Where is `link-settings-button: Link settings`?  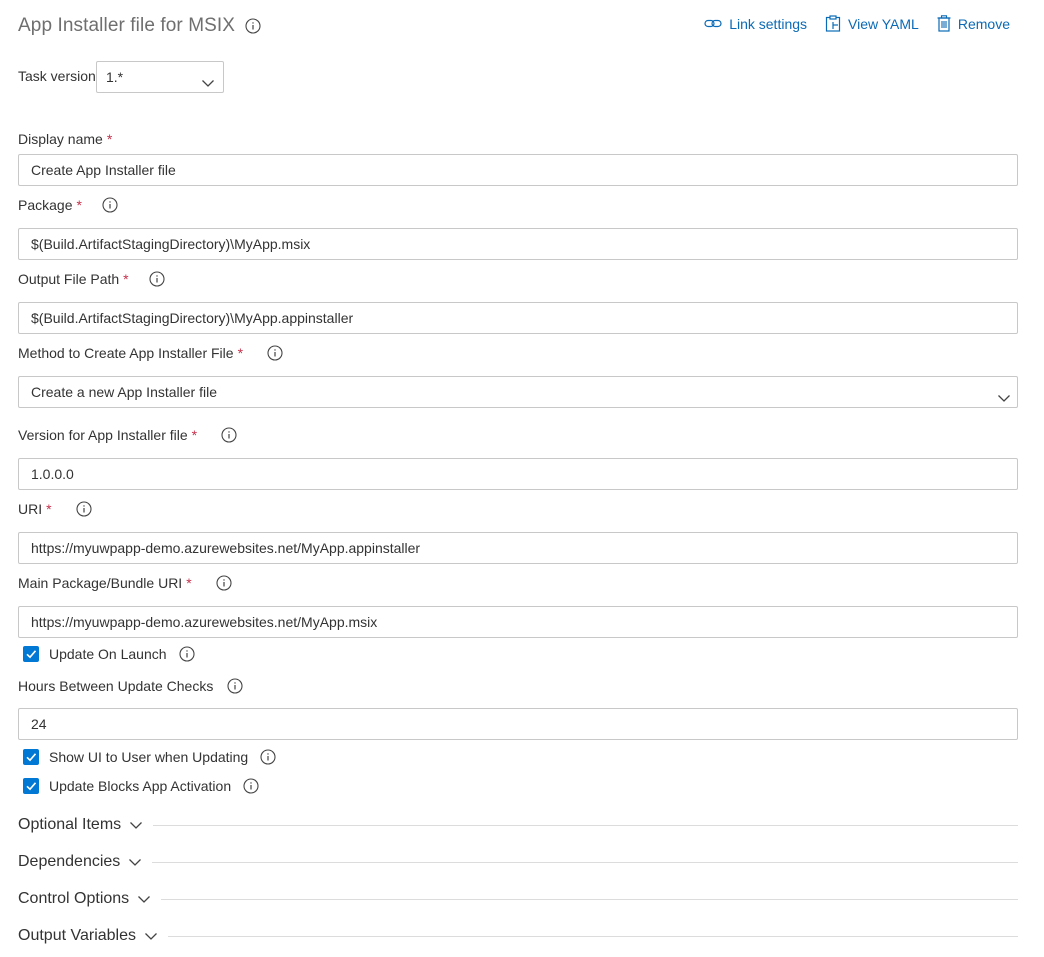
link-settings-button: Link settings is located at coordinates (755, 23).